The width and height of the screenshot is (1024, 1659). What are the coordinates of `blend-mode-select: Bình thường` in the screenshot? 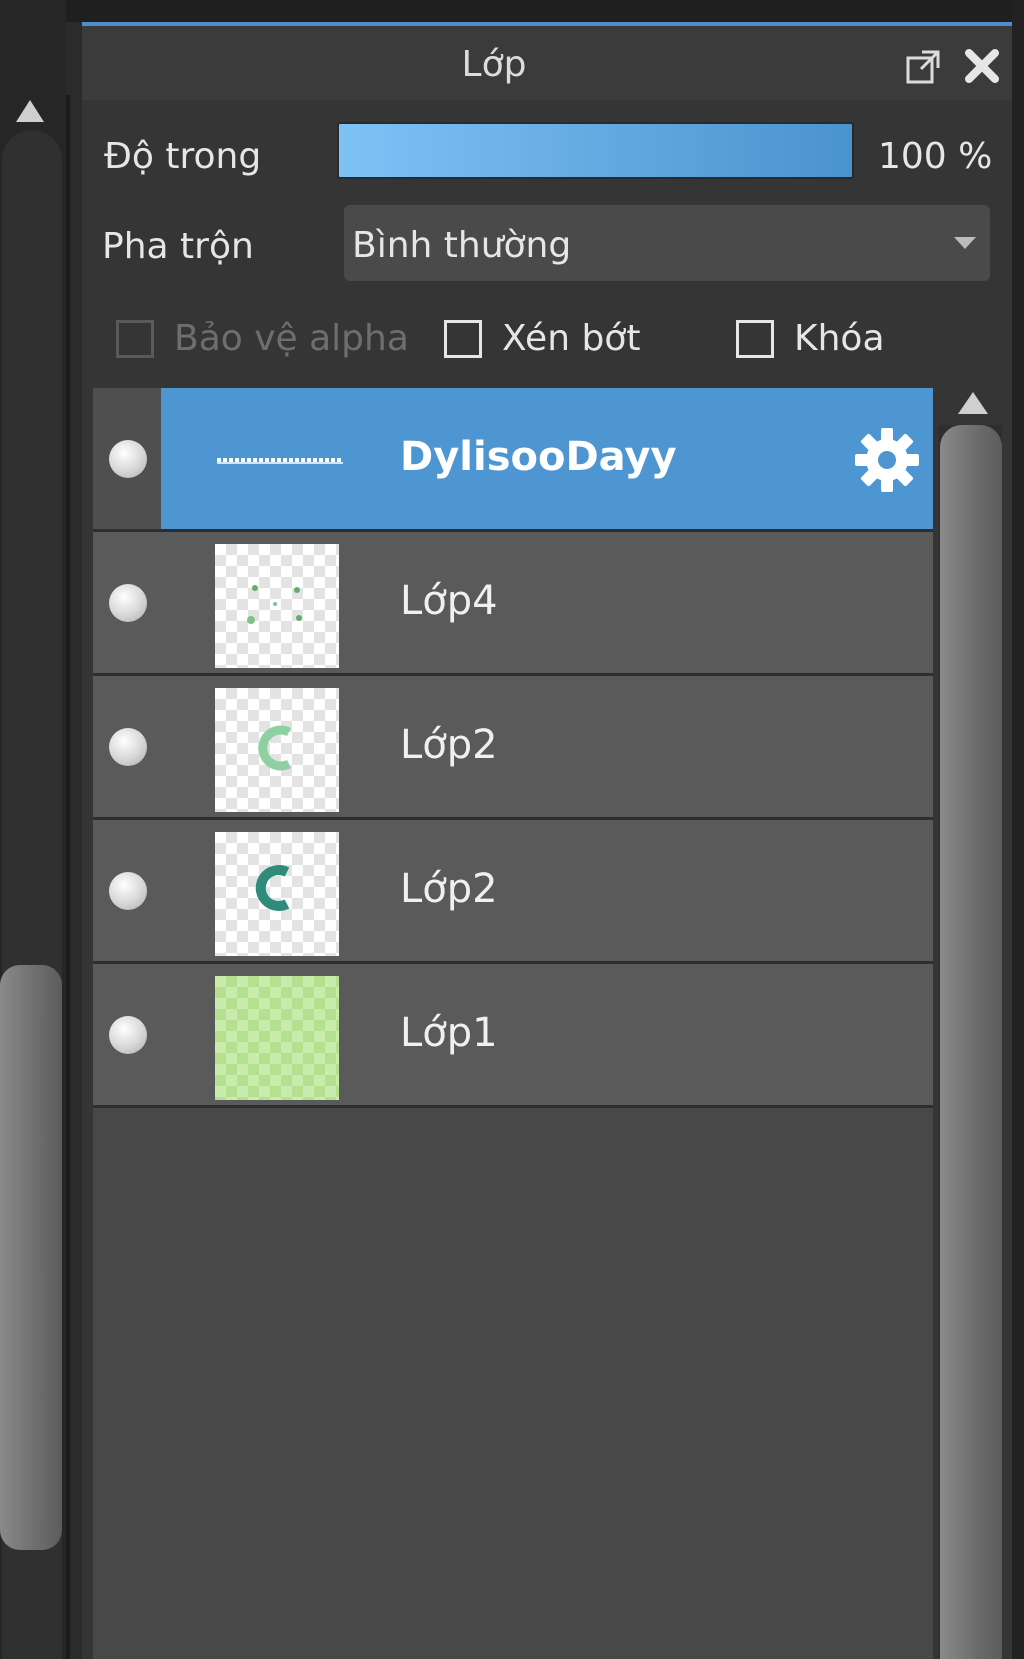 It's located at (667, 243).